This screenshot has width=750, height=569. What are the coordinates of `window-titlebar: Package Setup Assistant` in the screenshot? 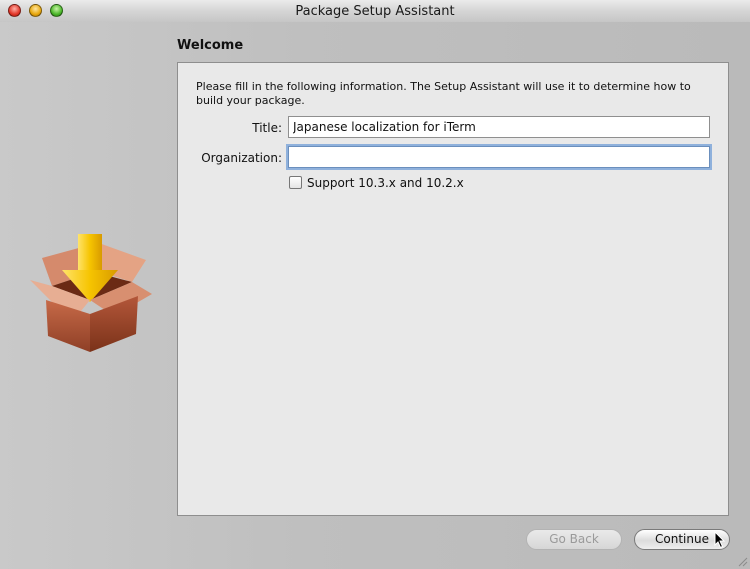 It's located at (375, 11).